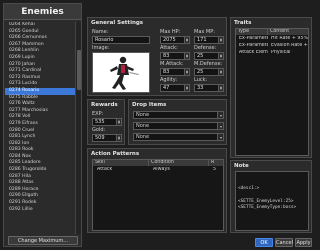 This screenshot has height=250, width=320. Describe the element at coordinates (220, 88) in the screenshot. I see `luck-spin-arrows-icon` at that location.